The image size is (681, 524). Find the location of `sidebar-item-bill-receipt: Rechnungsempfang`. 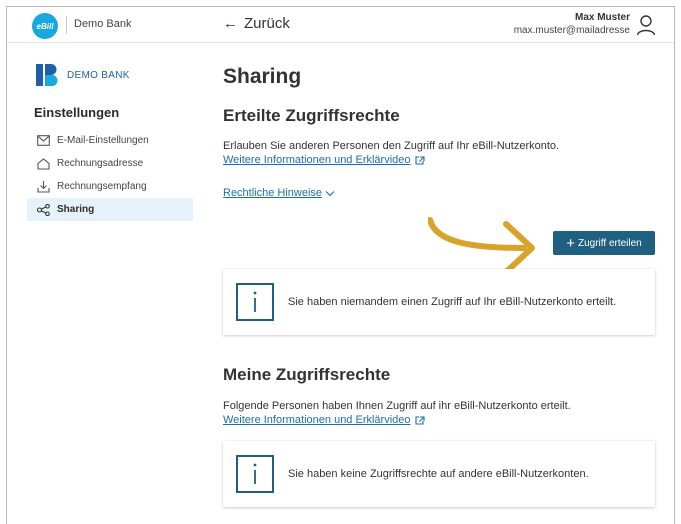

sidebar-item-bill-receipt: Rechnungsempfang is located at coordinates (110, 186).